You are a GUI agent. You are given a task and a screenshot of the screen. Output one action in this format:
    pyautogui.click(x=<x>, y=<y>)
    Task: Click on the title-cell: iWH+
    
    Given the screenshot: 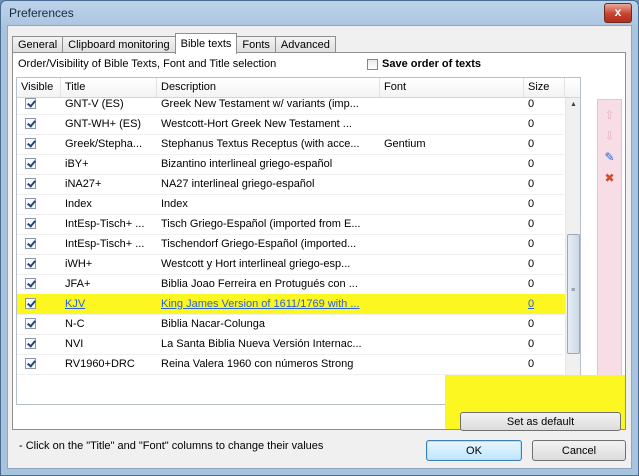 What is the action you would take?
    pyautogui.click(x=110, y=264)
    